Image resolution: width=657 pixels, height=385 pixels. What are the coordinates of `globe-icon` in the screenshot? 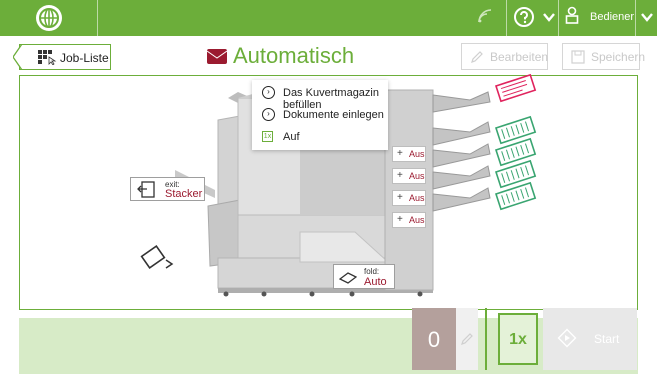 It's located at (49, 18).